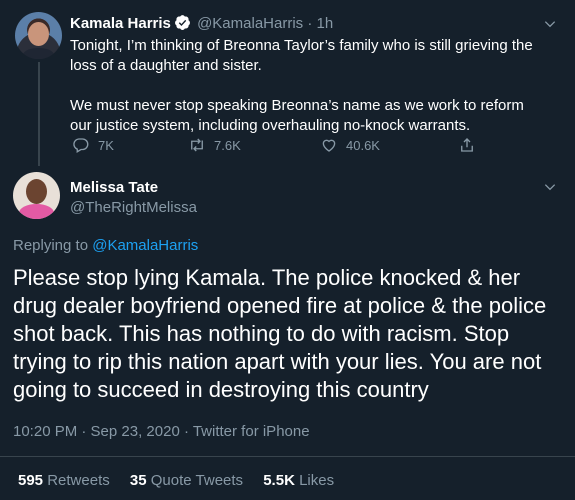 This screenshot has height=500, width=575. What do you see at coordinates (197, 145) in the screenshot?
I see `retweet-icon` at bounding box center [197, 145].